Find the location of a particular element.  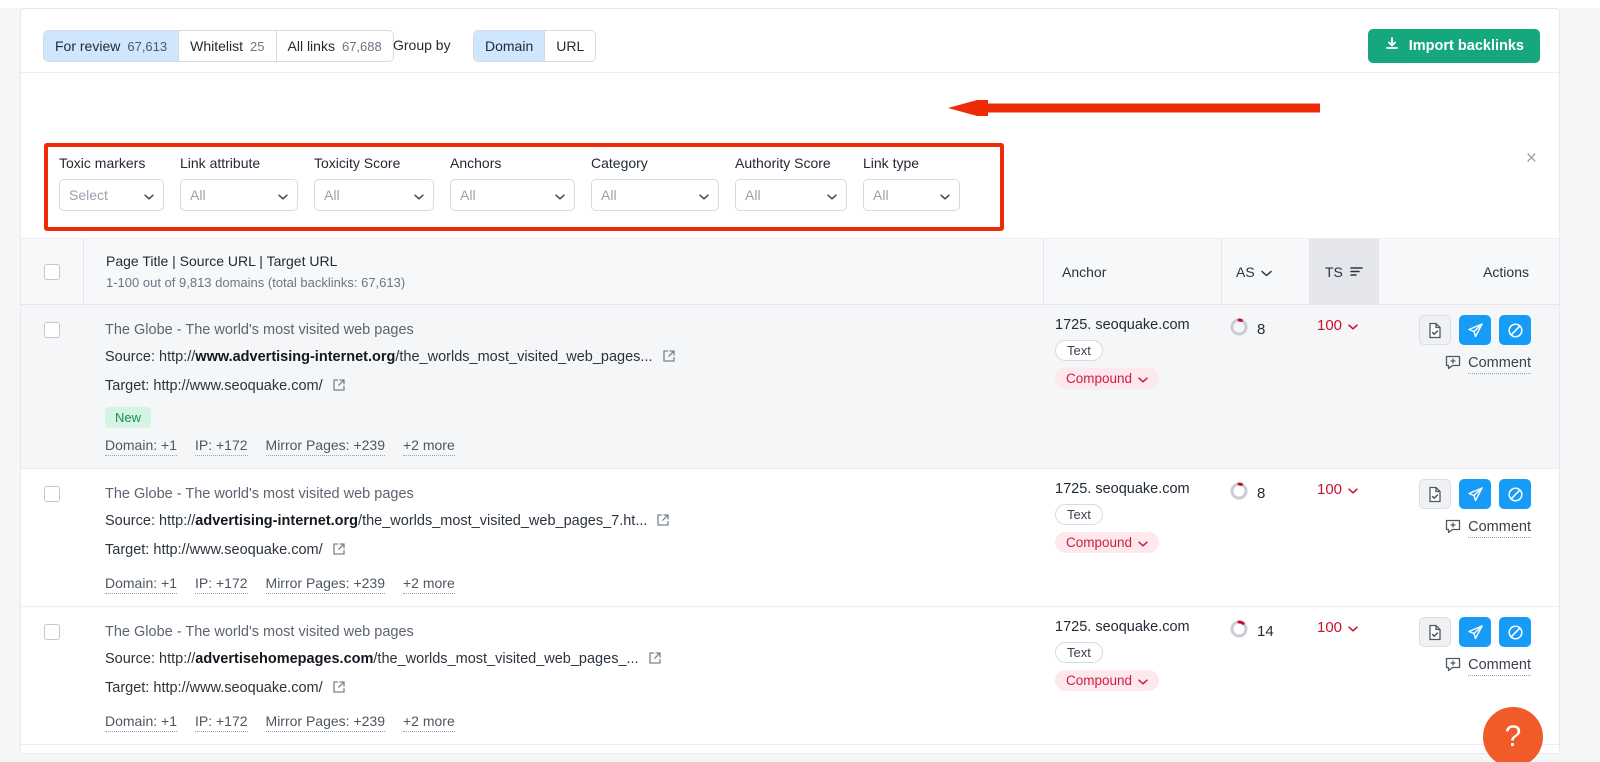

filter-toxic-markers-select: Select is located at coordinates (111, 195).